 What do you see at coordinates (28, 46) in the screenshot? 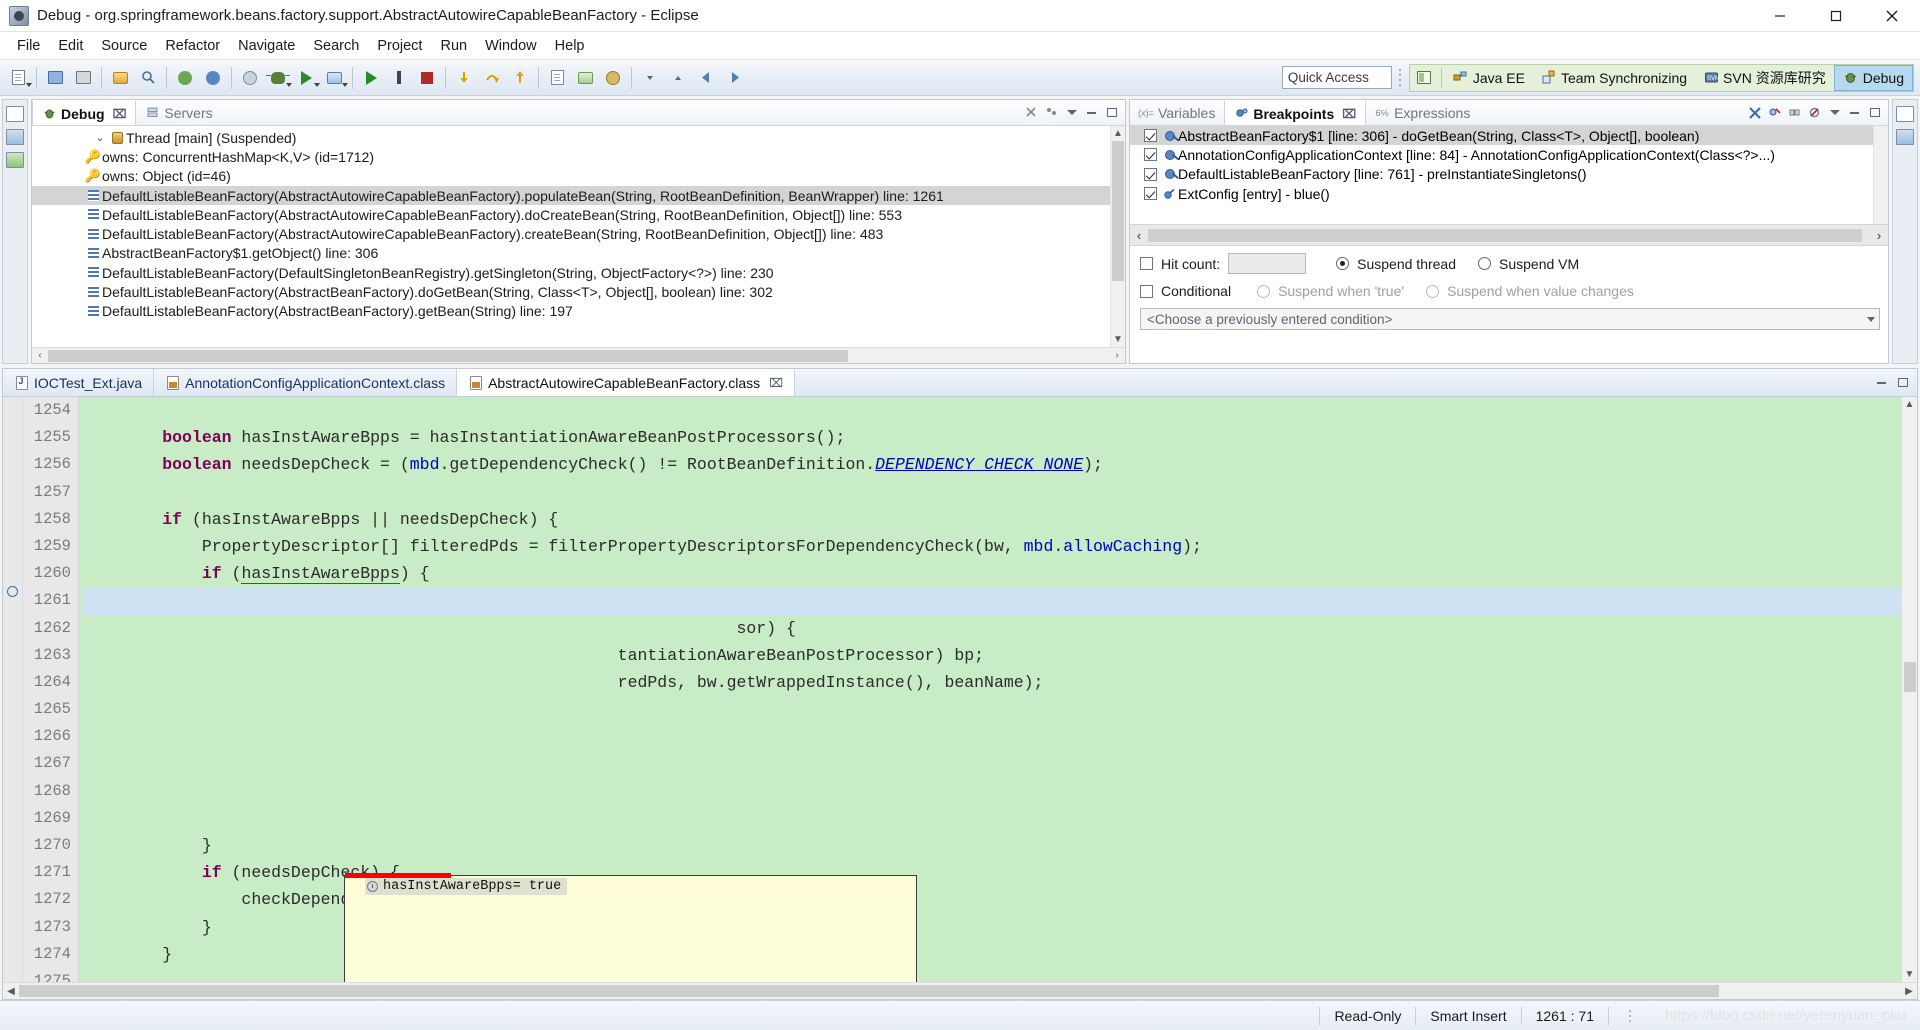
I see `menu-file: File` at bounding box center [28, 46].